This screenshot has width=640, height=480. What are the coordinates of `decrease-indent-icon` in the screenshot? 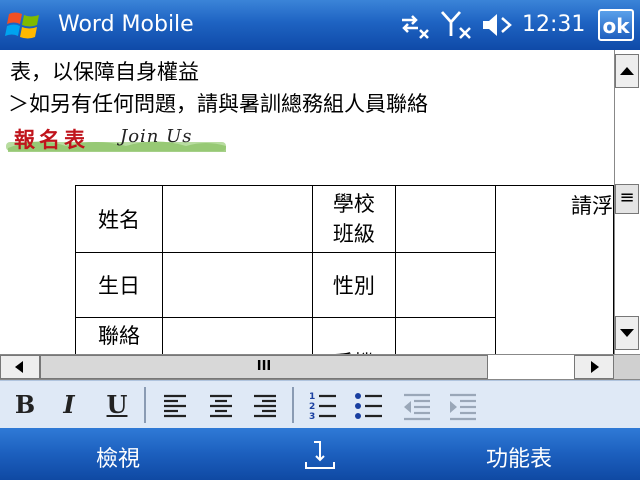 It's located at (417, 405).